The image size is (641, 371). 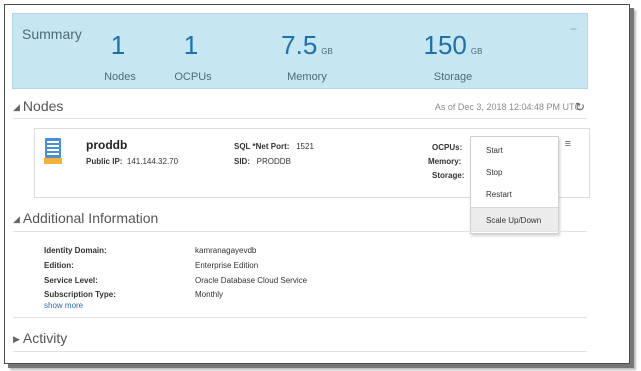 I want to click on storage-label: Storage:, so click(x=448, y=175).